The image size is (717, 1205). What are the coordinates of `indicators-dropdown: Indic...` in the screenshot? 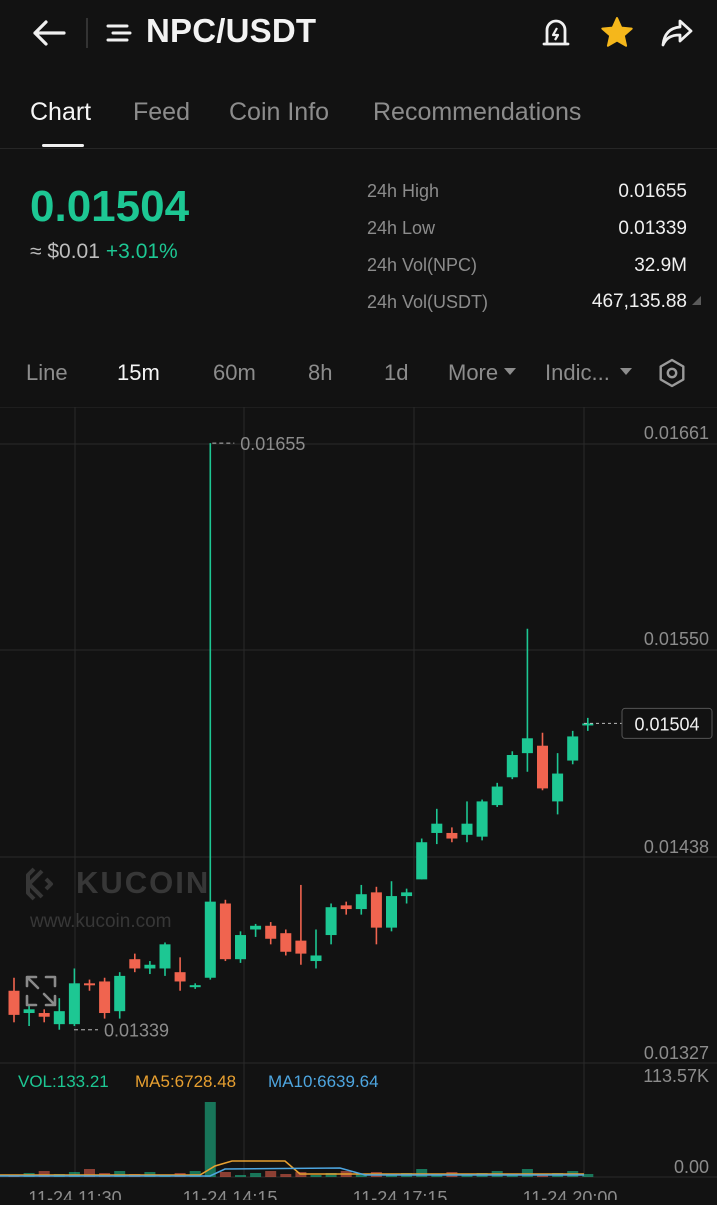 It's located at (588, 373).